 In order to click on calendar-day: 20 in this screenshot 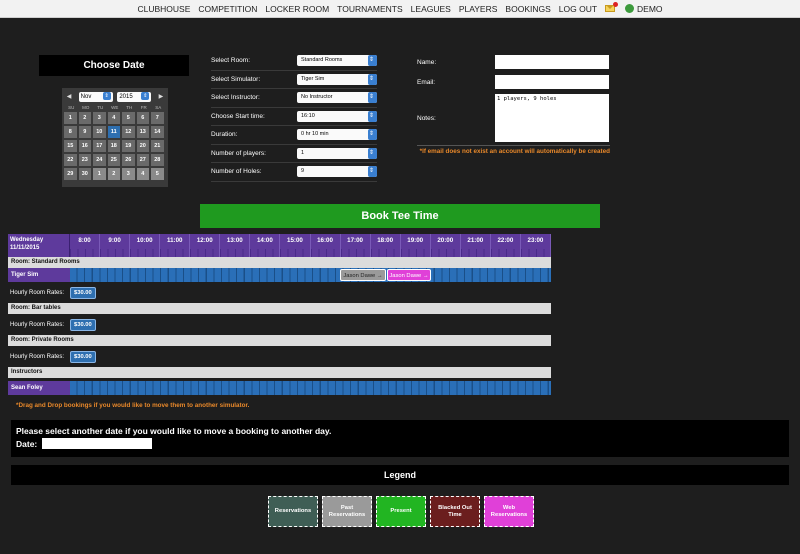, I will do `click(142, 146)`.